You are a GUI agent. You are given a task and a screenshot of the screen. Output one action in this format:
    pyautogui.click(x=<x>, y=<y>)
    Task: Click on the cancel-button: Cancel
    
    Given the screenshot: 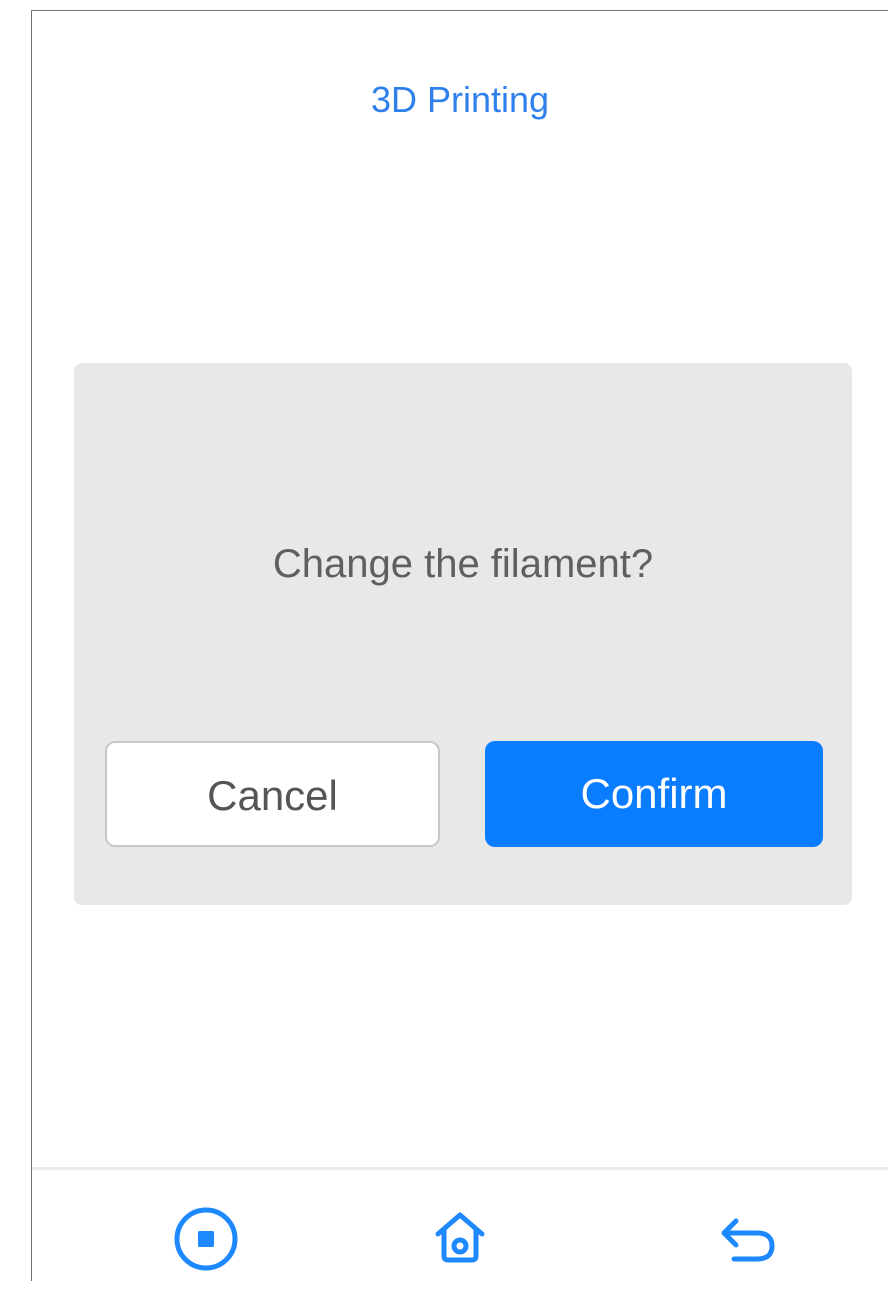 What is the action you would take?
    pyautogui.click(x=272, y=794)
    